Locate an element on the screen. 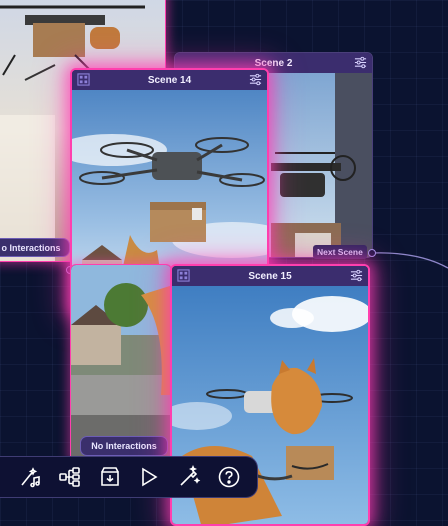 The image size is (448, 526). no-interactions-pill-left: o Interactions is located at coordinates (35, 247).